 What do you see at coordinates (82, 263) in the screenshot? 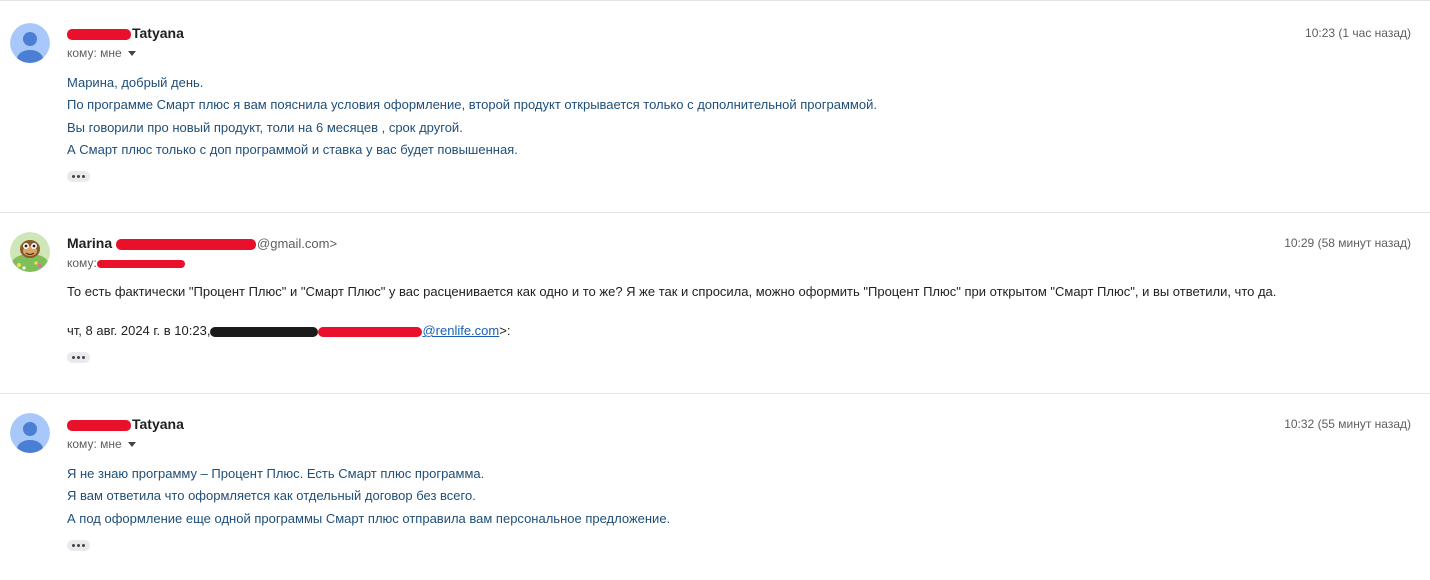
I see `recipient-label: кому:` at bounding box center [82, 263].